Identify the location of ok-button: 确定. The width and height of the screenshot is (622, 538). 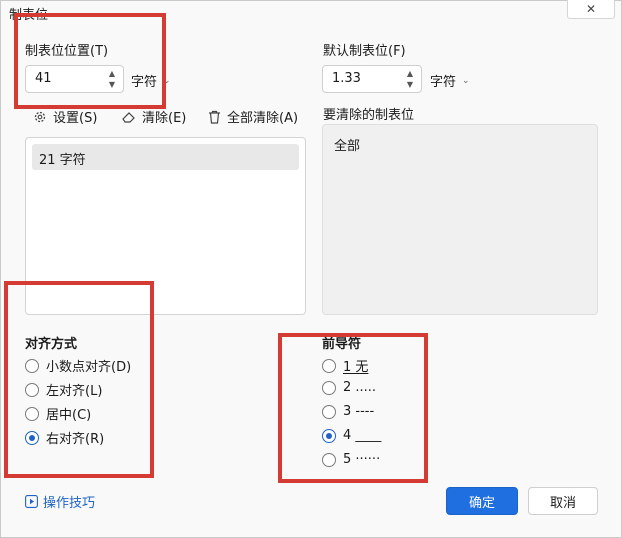
(482, 501).